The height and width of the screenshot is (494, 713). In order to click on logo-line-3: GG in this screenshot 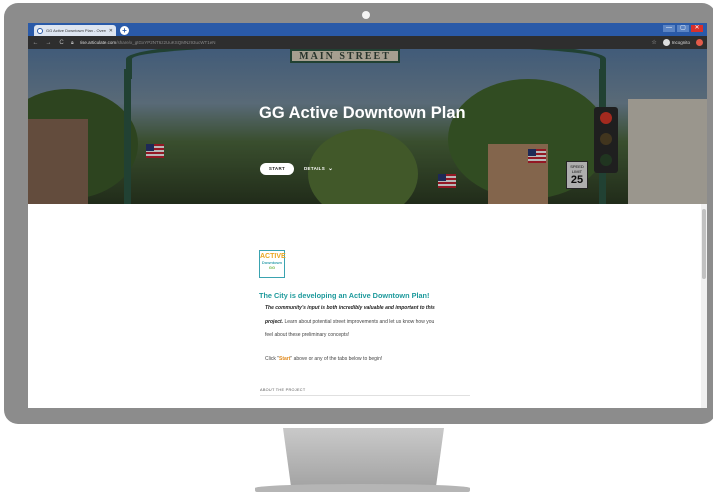, I will do `click(272, 267)`.